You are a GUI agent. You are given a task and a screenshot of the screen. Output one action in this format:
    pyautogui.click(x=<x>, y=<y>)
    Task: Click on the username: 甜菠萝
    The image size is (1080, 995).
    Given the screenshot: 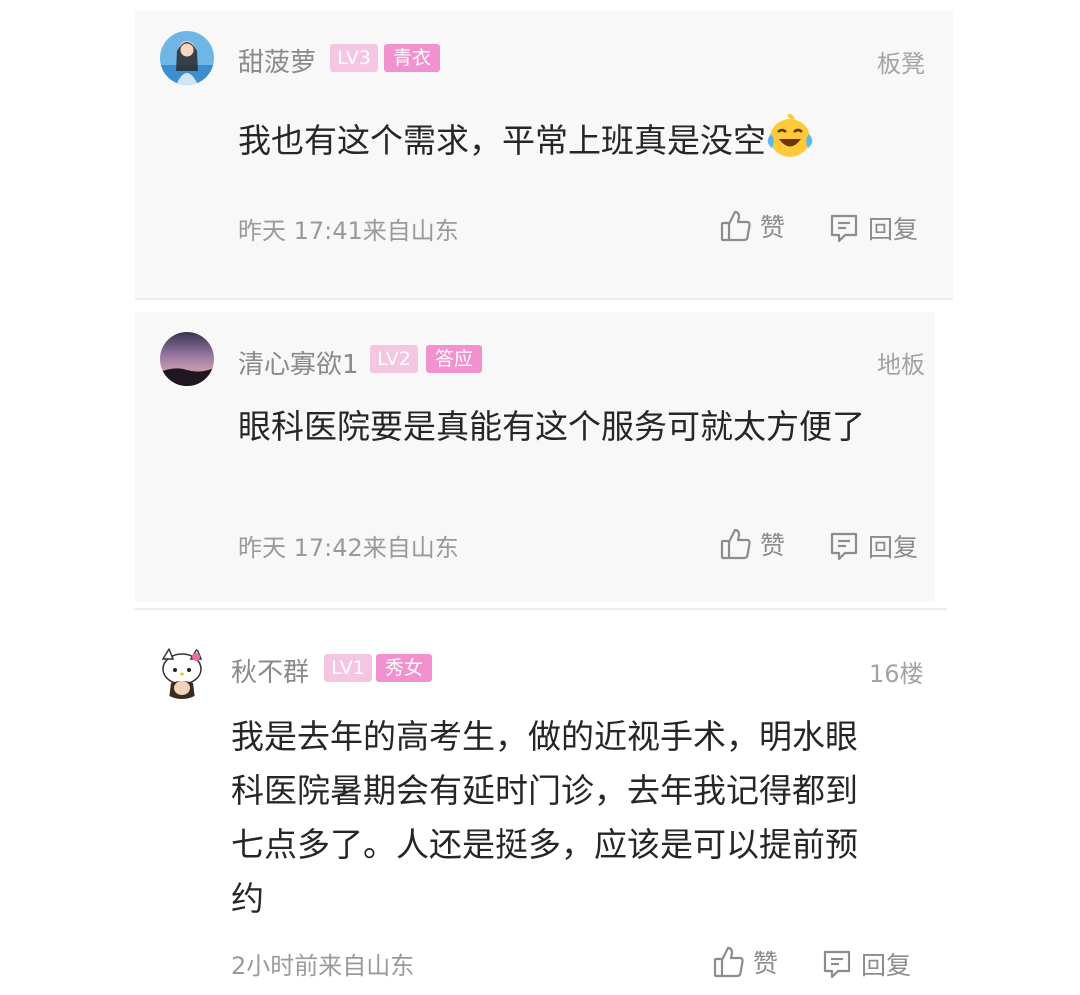 What is the action you would take?
    pyautogui.click(x=277, y=60)
    